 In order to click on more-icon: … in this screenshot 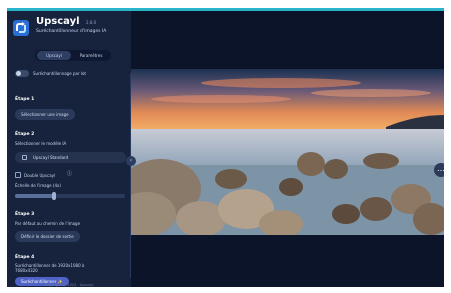, I will do `click(439, 170)`.